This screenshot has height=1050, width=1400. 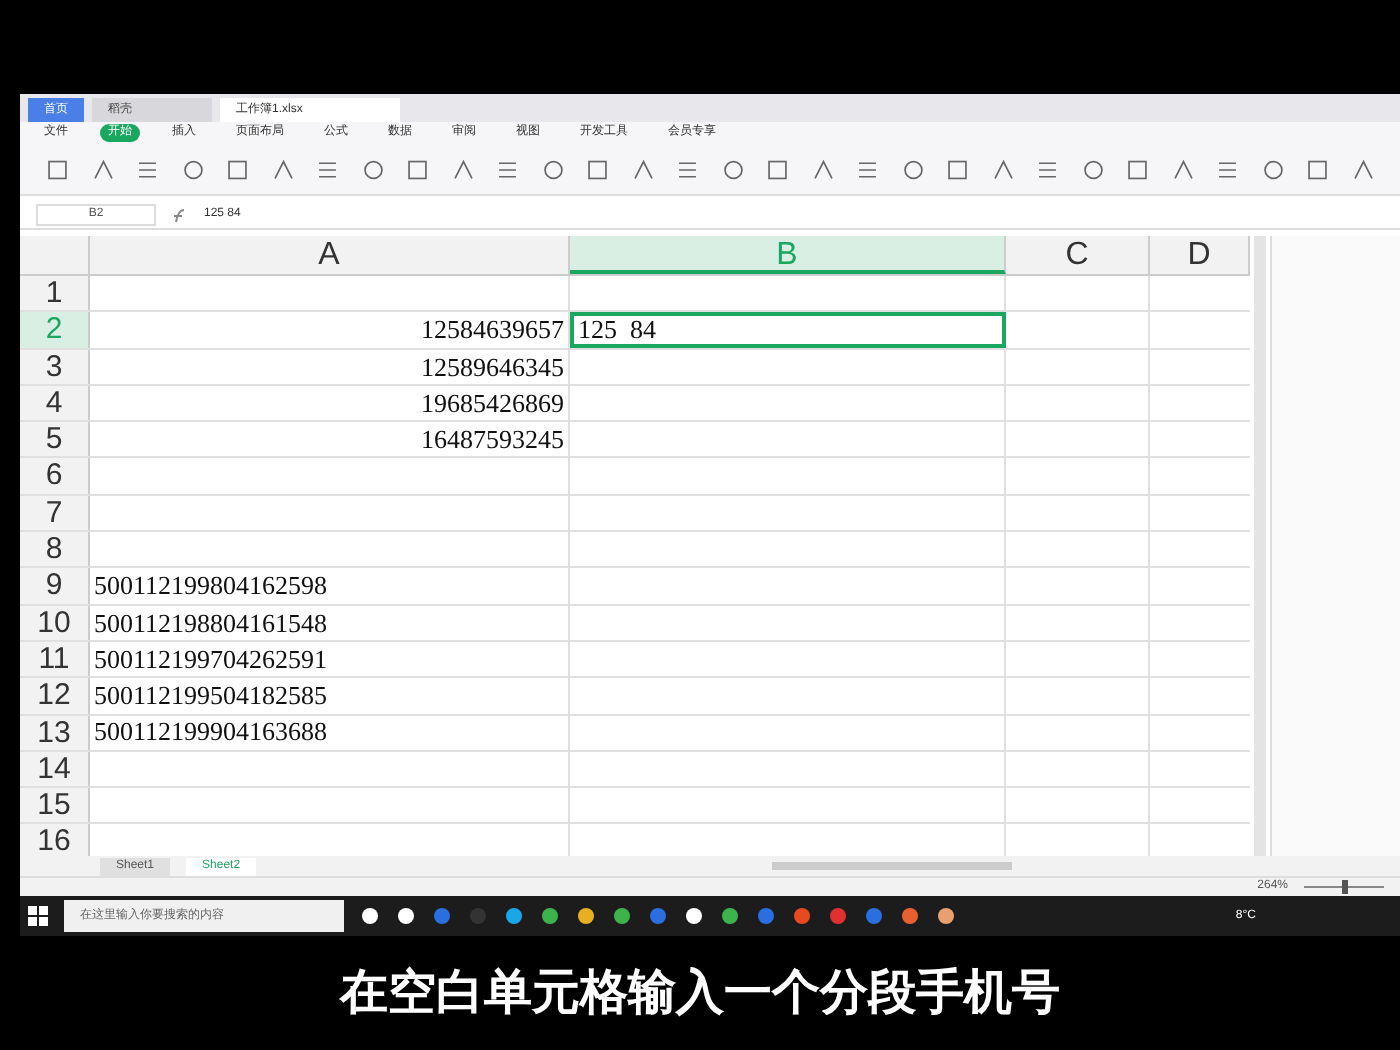 I want to click on row-header: 10, so click(x=55, y=622).